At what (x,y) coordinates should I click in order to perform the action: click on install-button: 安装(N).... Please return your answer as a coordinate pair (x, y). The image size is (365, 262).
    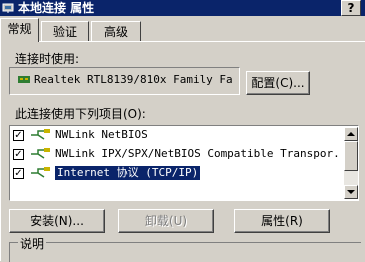
    Looking at the image, I should click on (57, 221).